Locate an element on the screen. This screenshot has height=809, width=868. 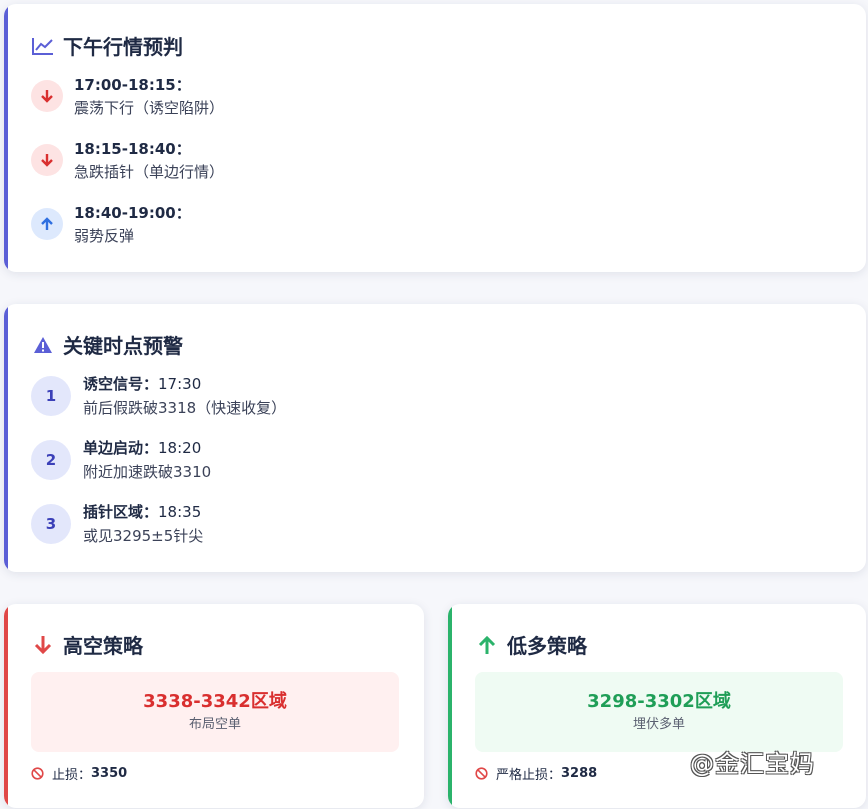
stop-value: 3288 is located at coordinates (579, 773).